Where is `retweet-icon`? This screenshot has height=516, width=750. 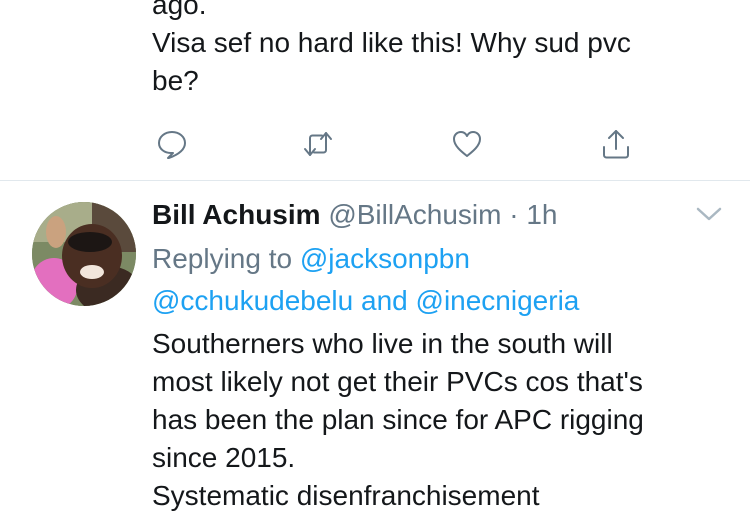
retweet-icon is located at coordinates (318, 144).